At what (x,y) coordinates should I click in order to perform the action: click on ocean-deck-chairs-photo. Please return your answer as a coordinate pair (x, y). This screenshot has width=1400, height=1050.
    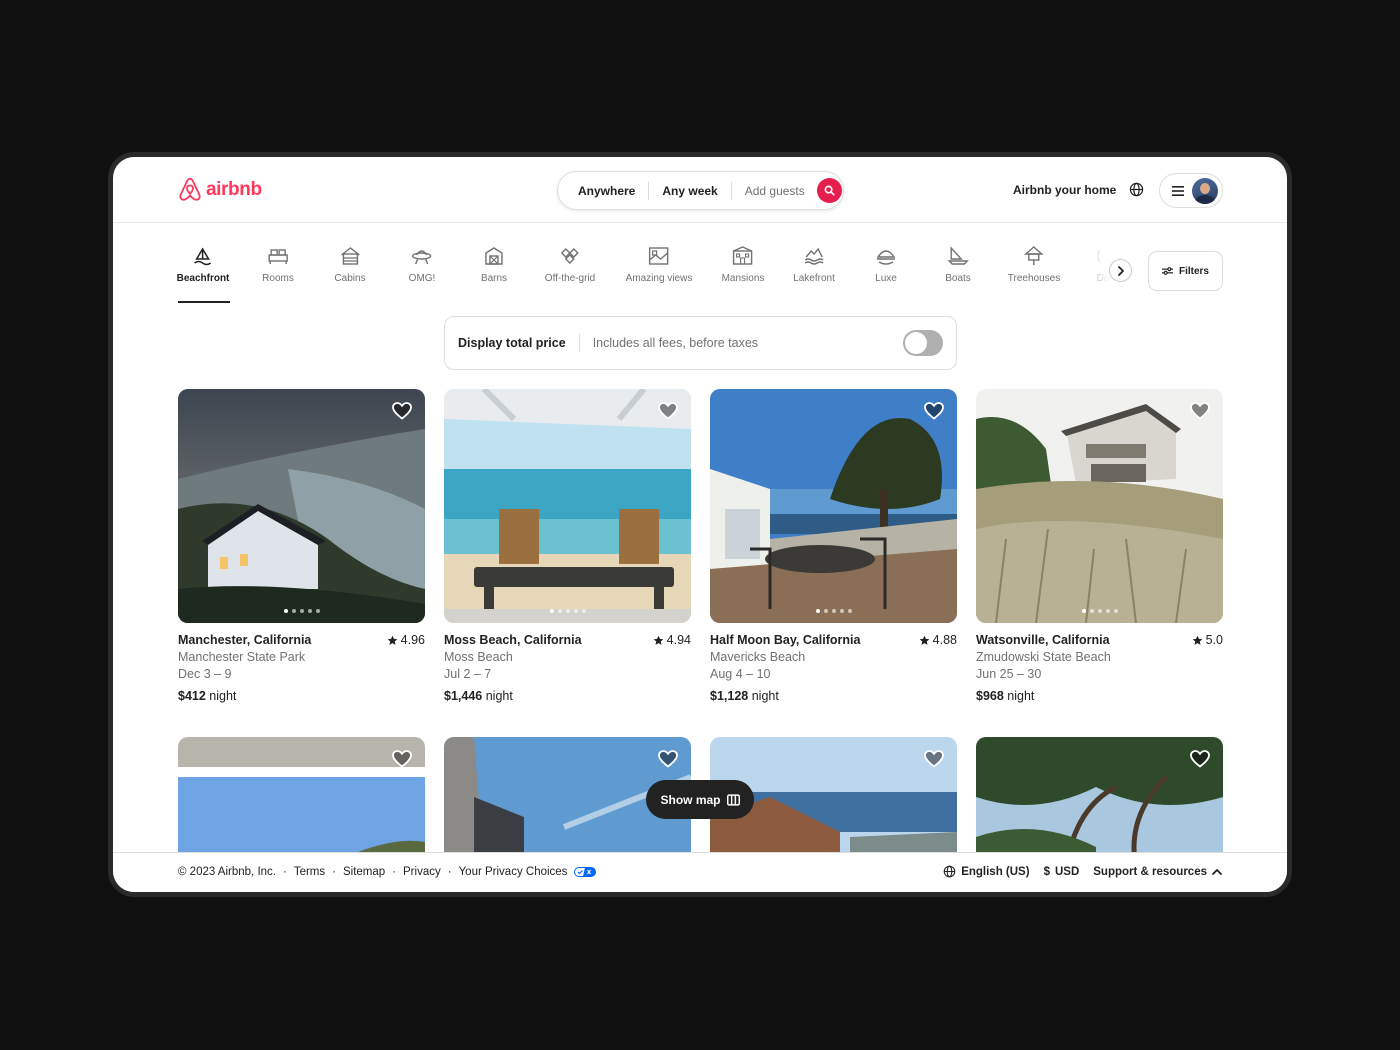
    Looking at the image, I should click on (567, 506).